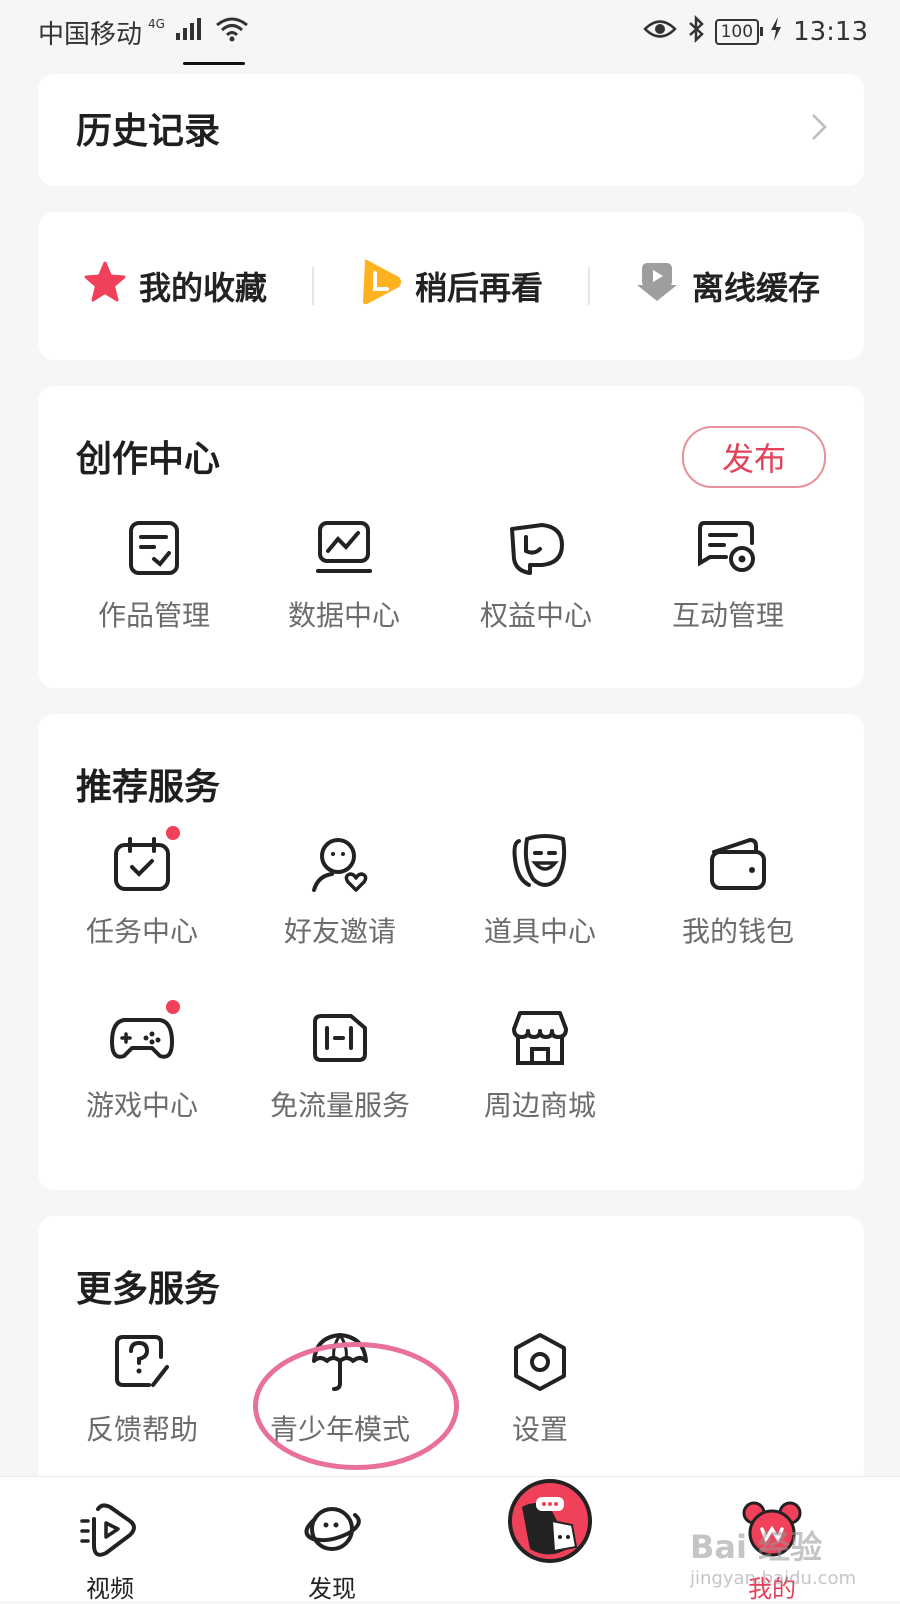 This screenshot has height=1604, width=900. What do you see at coordinates (451, 130) in the screenshot?
I see `history-card: 历史记录` at bounding box center [451, 130].